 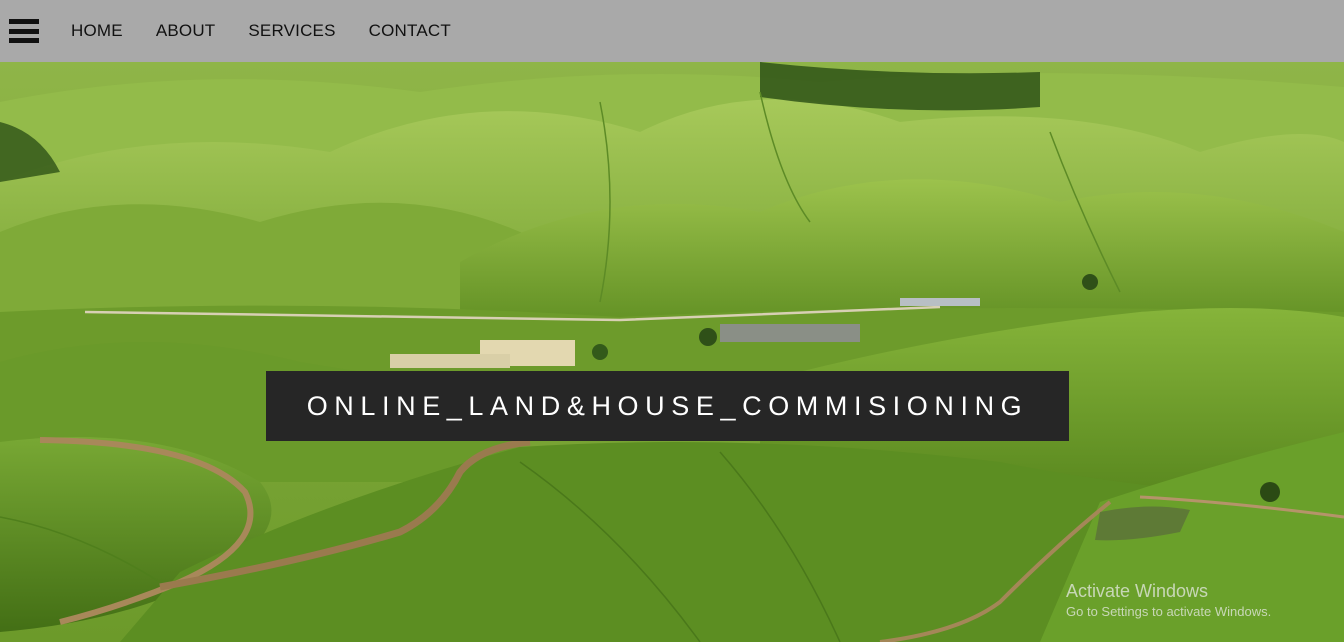 I want to click on watermark-title: Activate Windows, so click(x=1137, y=591).